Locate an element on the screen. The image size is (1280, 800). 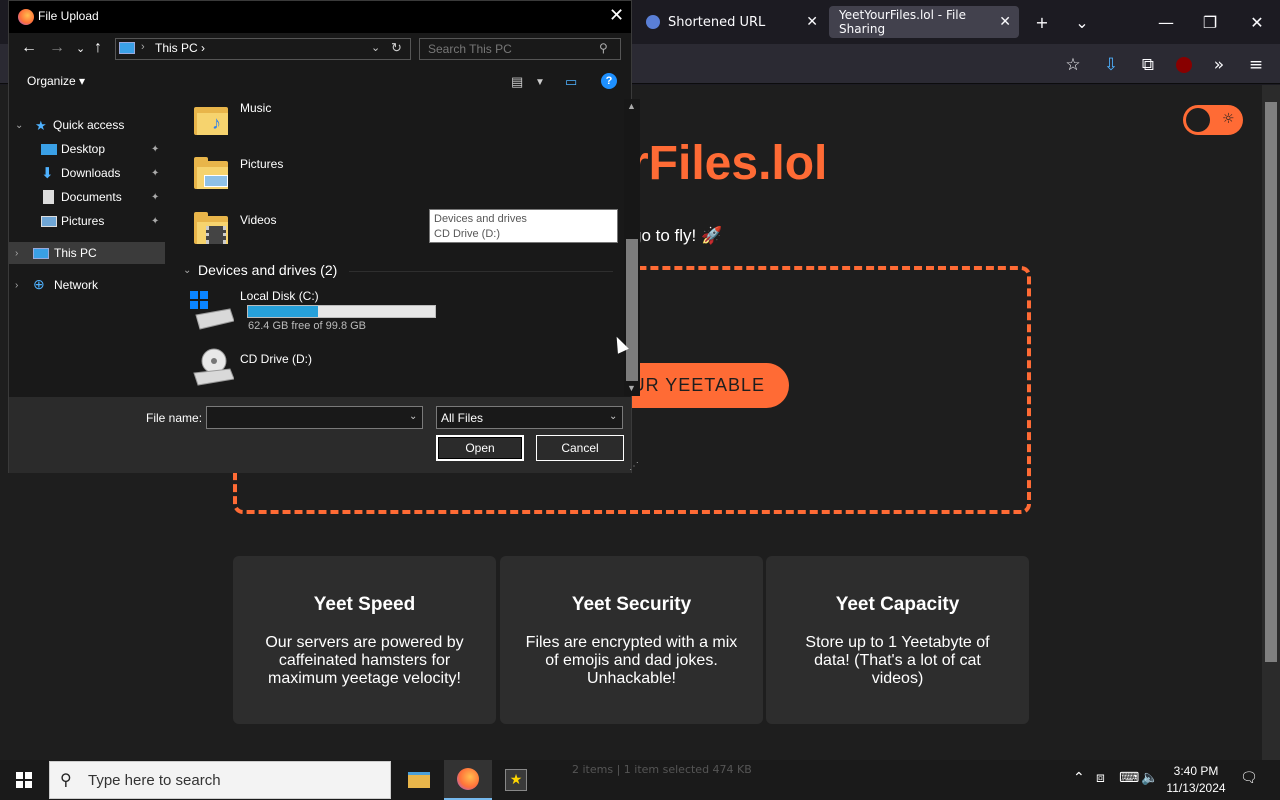
downloads-icon: ⇩ is located at coordinates (1111, 65).